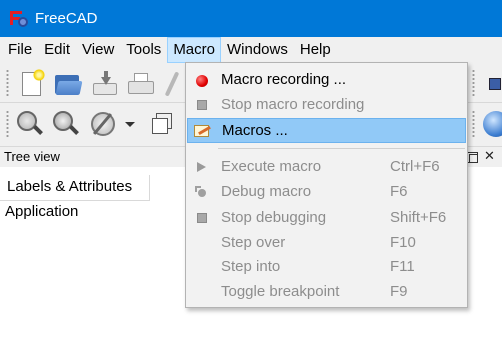  What do you see at coordinates (399, 291) in the screenshot?
I see `menu-item-shortcut: F9` at bounding box center [399, 291].